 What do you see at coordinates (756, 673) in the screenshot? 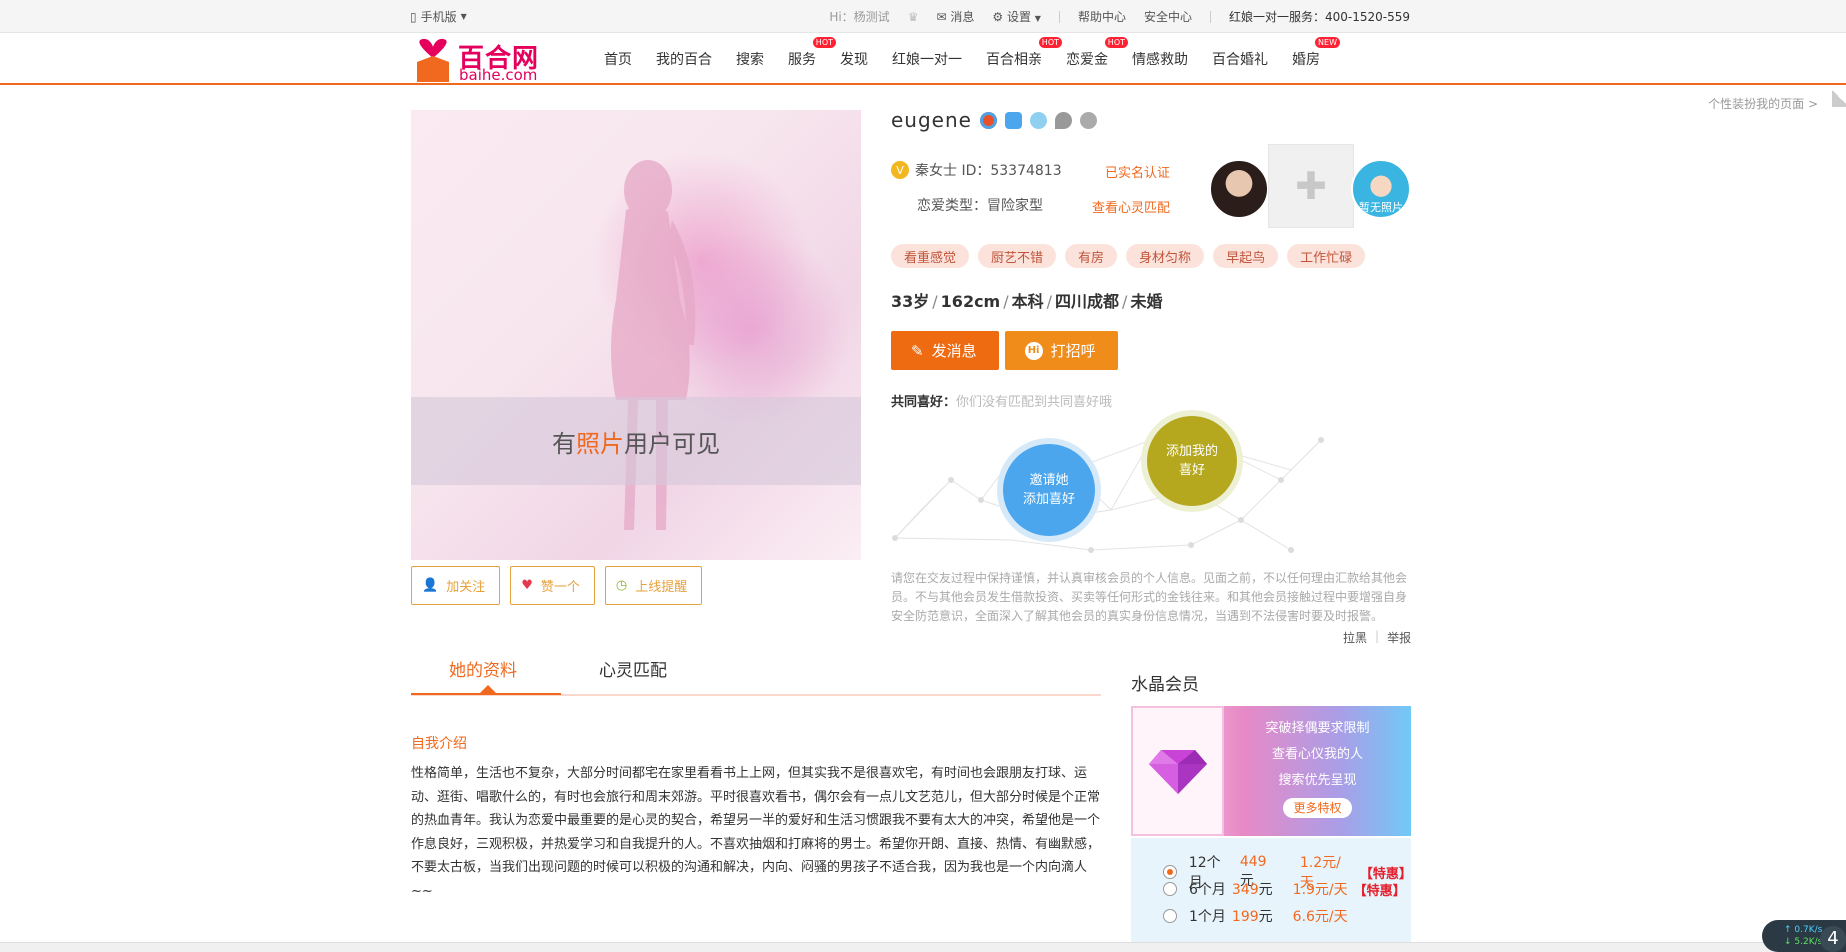
I see `profile-tabs: 她的资料 心灵匹配` at bounding box center [756, 673].